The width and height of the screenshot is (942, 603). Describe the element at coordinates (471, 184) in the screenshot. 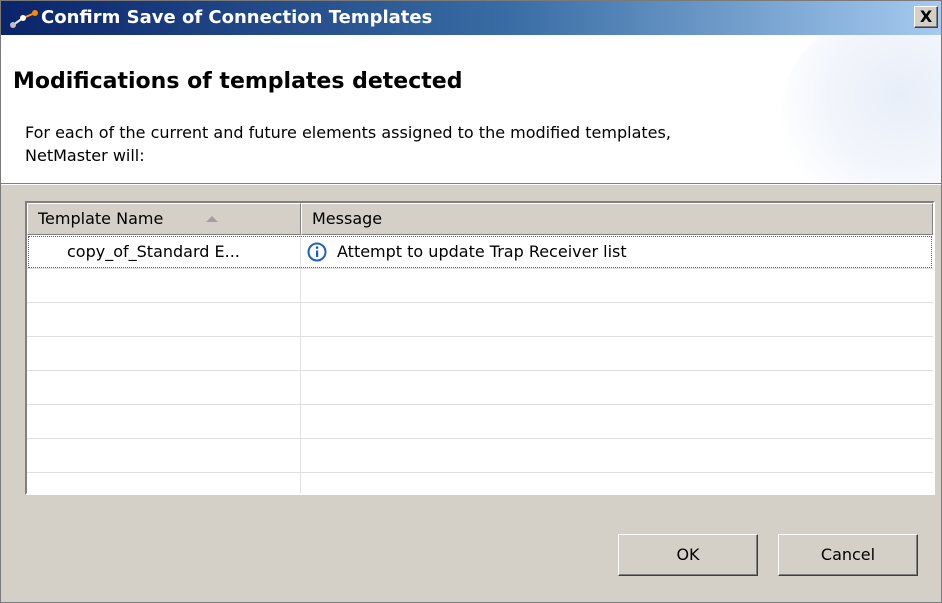

I see `header-separator` at that location.